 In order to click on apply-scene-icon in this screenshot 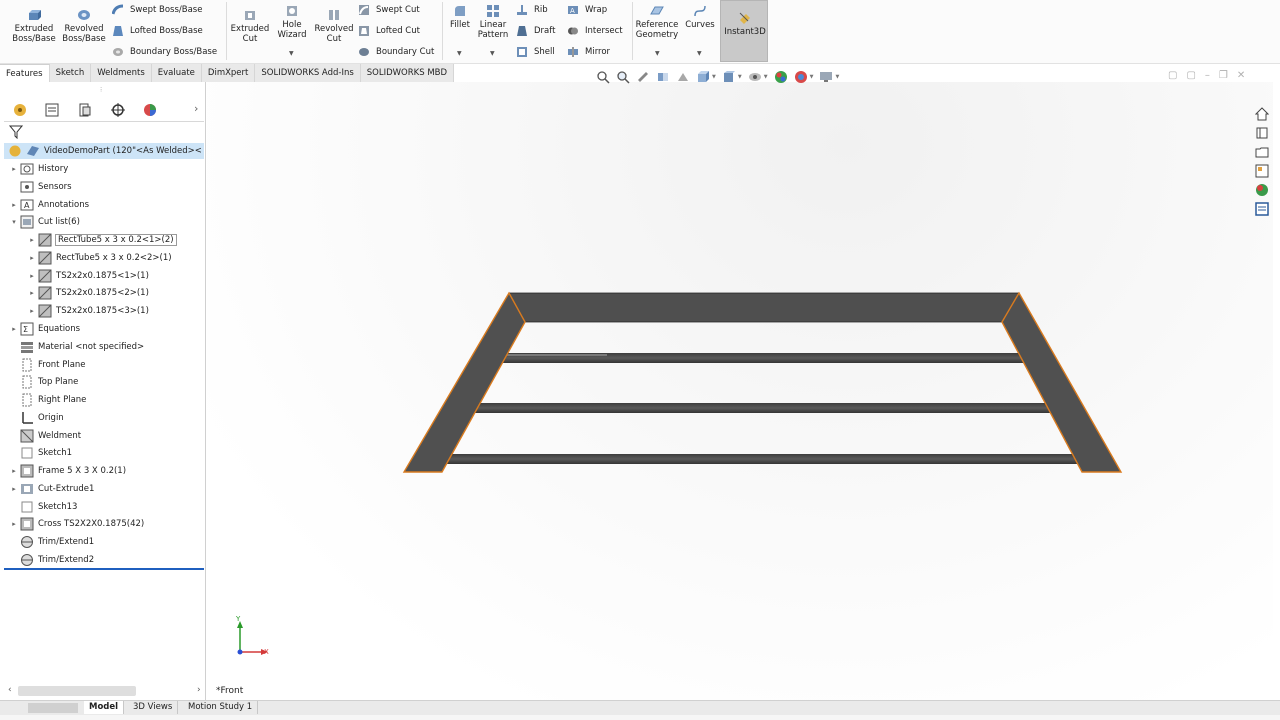, I will do `click(801, 77)`.